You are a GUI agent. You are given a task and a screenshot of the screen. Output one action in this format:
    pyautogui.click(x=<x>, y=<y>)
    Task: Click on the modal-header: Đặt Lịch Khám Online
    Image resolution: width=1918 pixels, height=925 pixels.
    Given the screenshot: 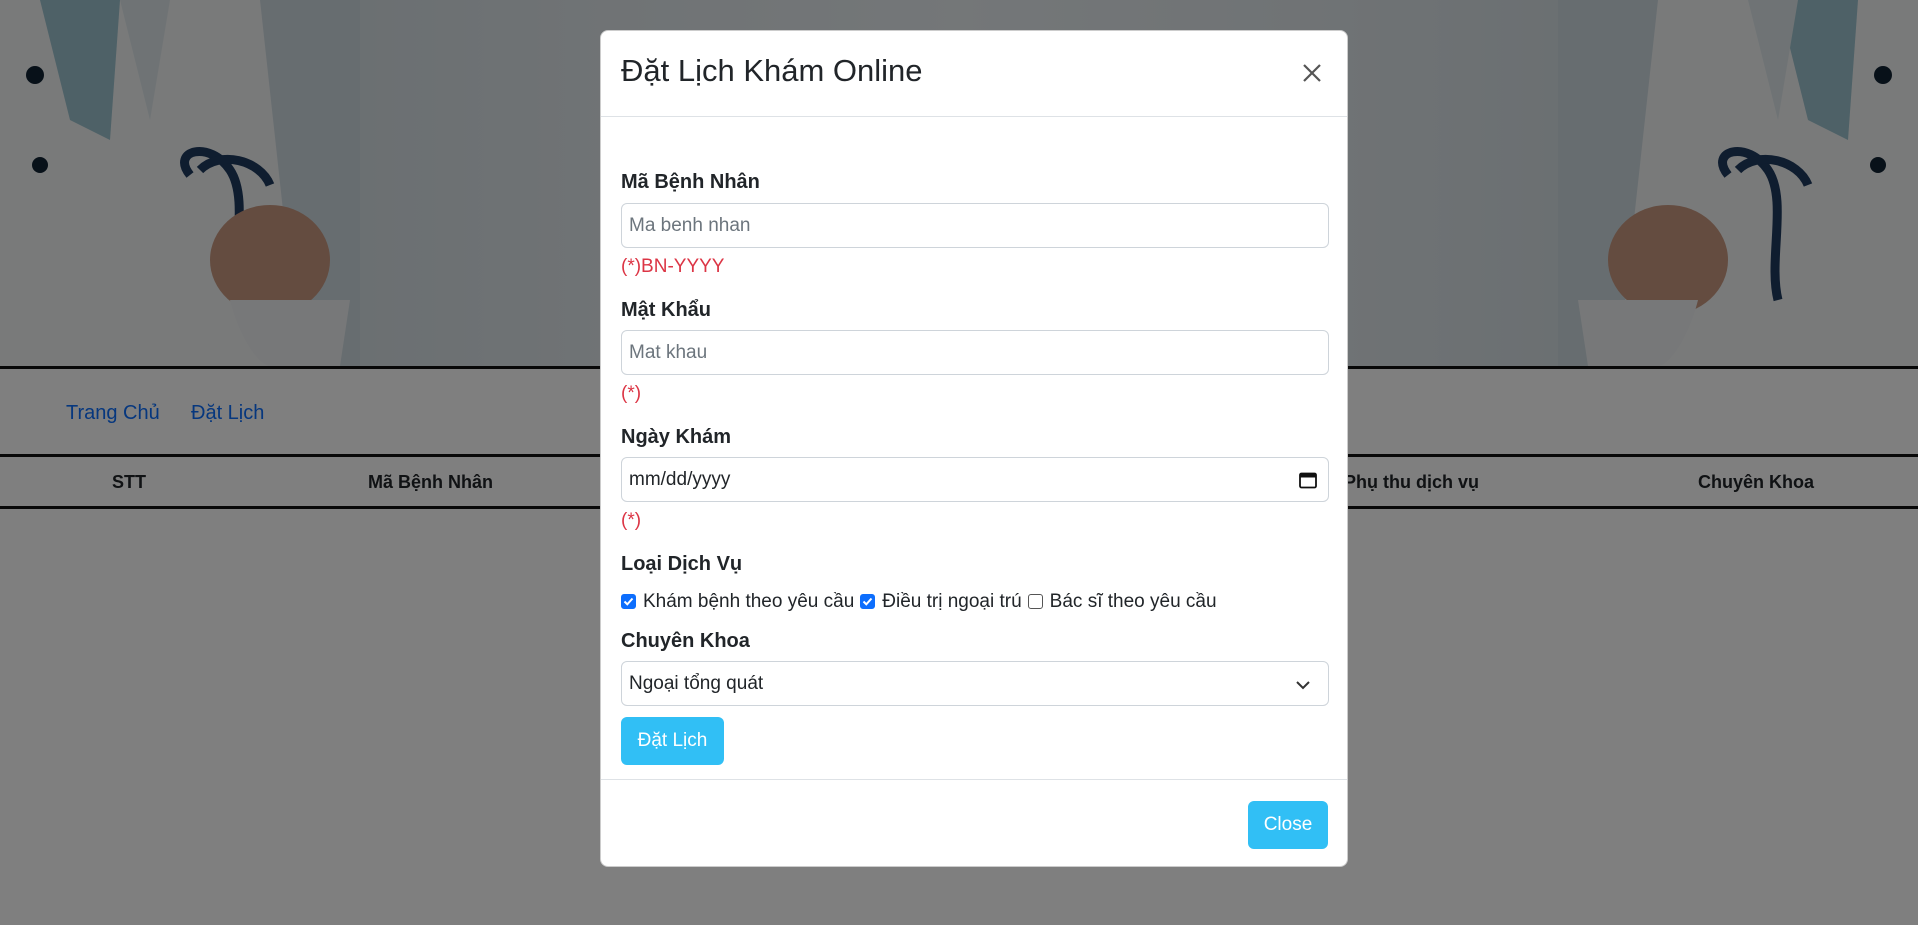 What is the action you would take?
    pyautogui.click(x=974, y=74)
    